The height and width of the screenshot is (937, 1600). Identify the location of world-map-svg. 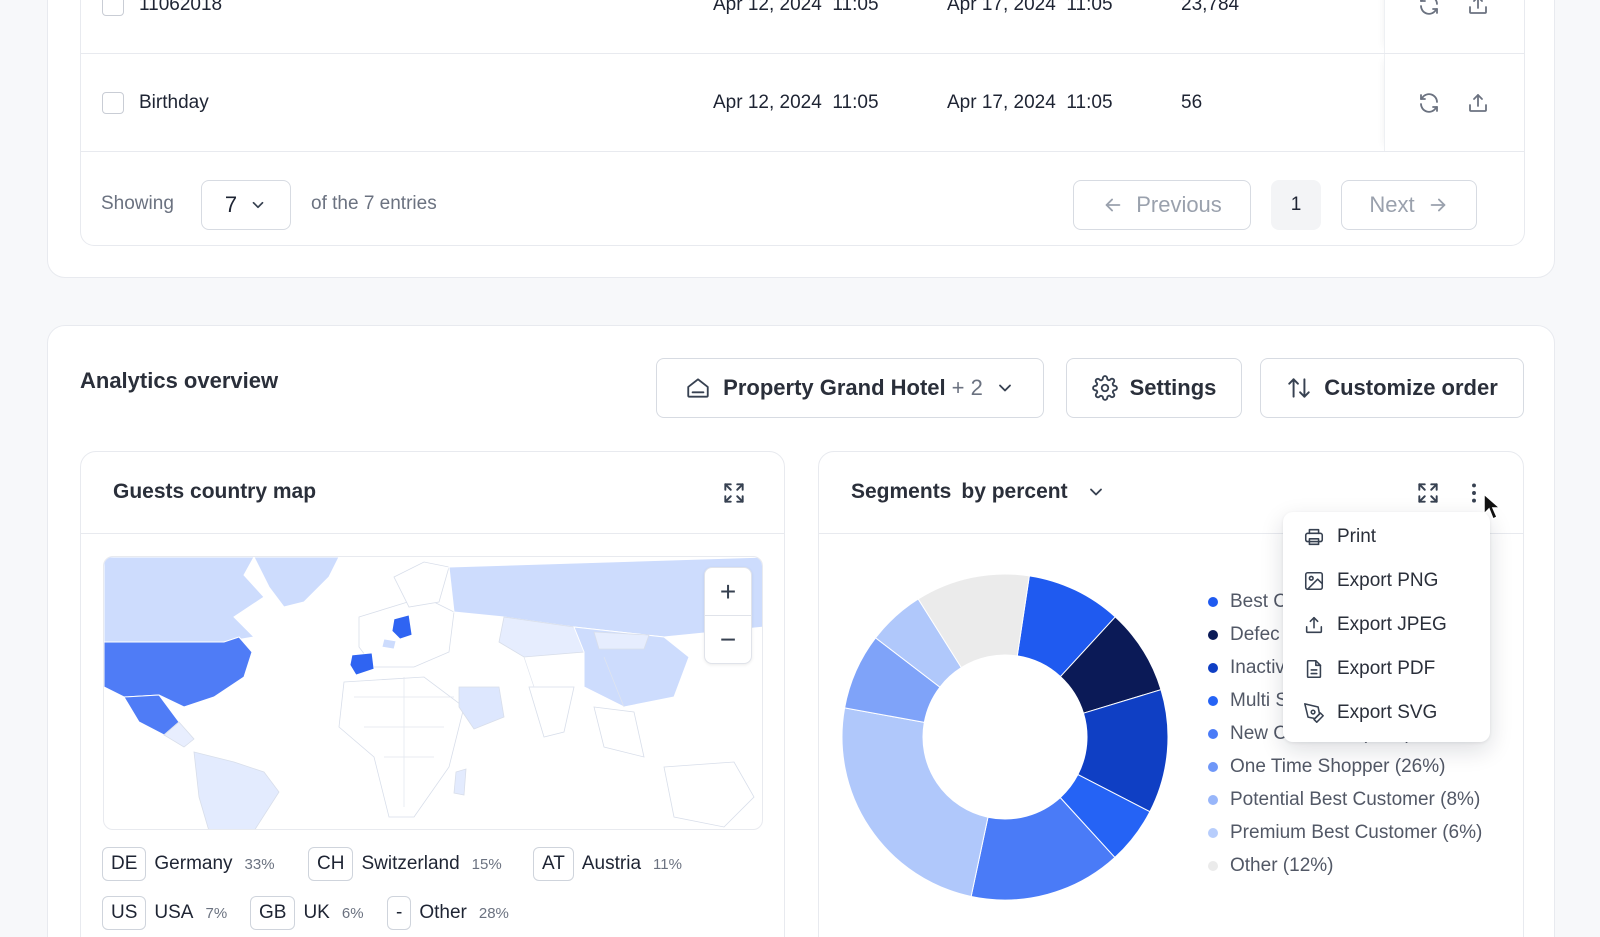
(433, 693).